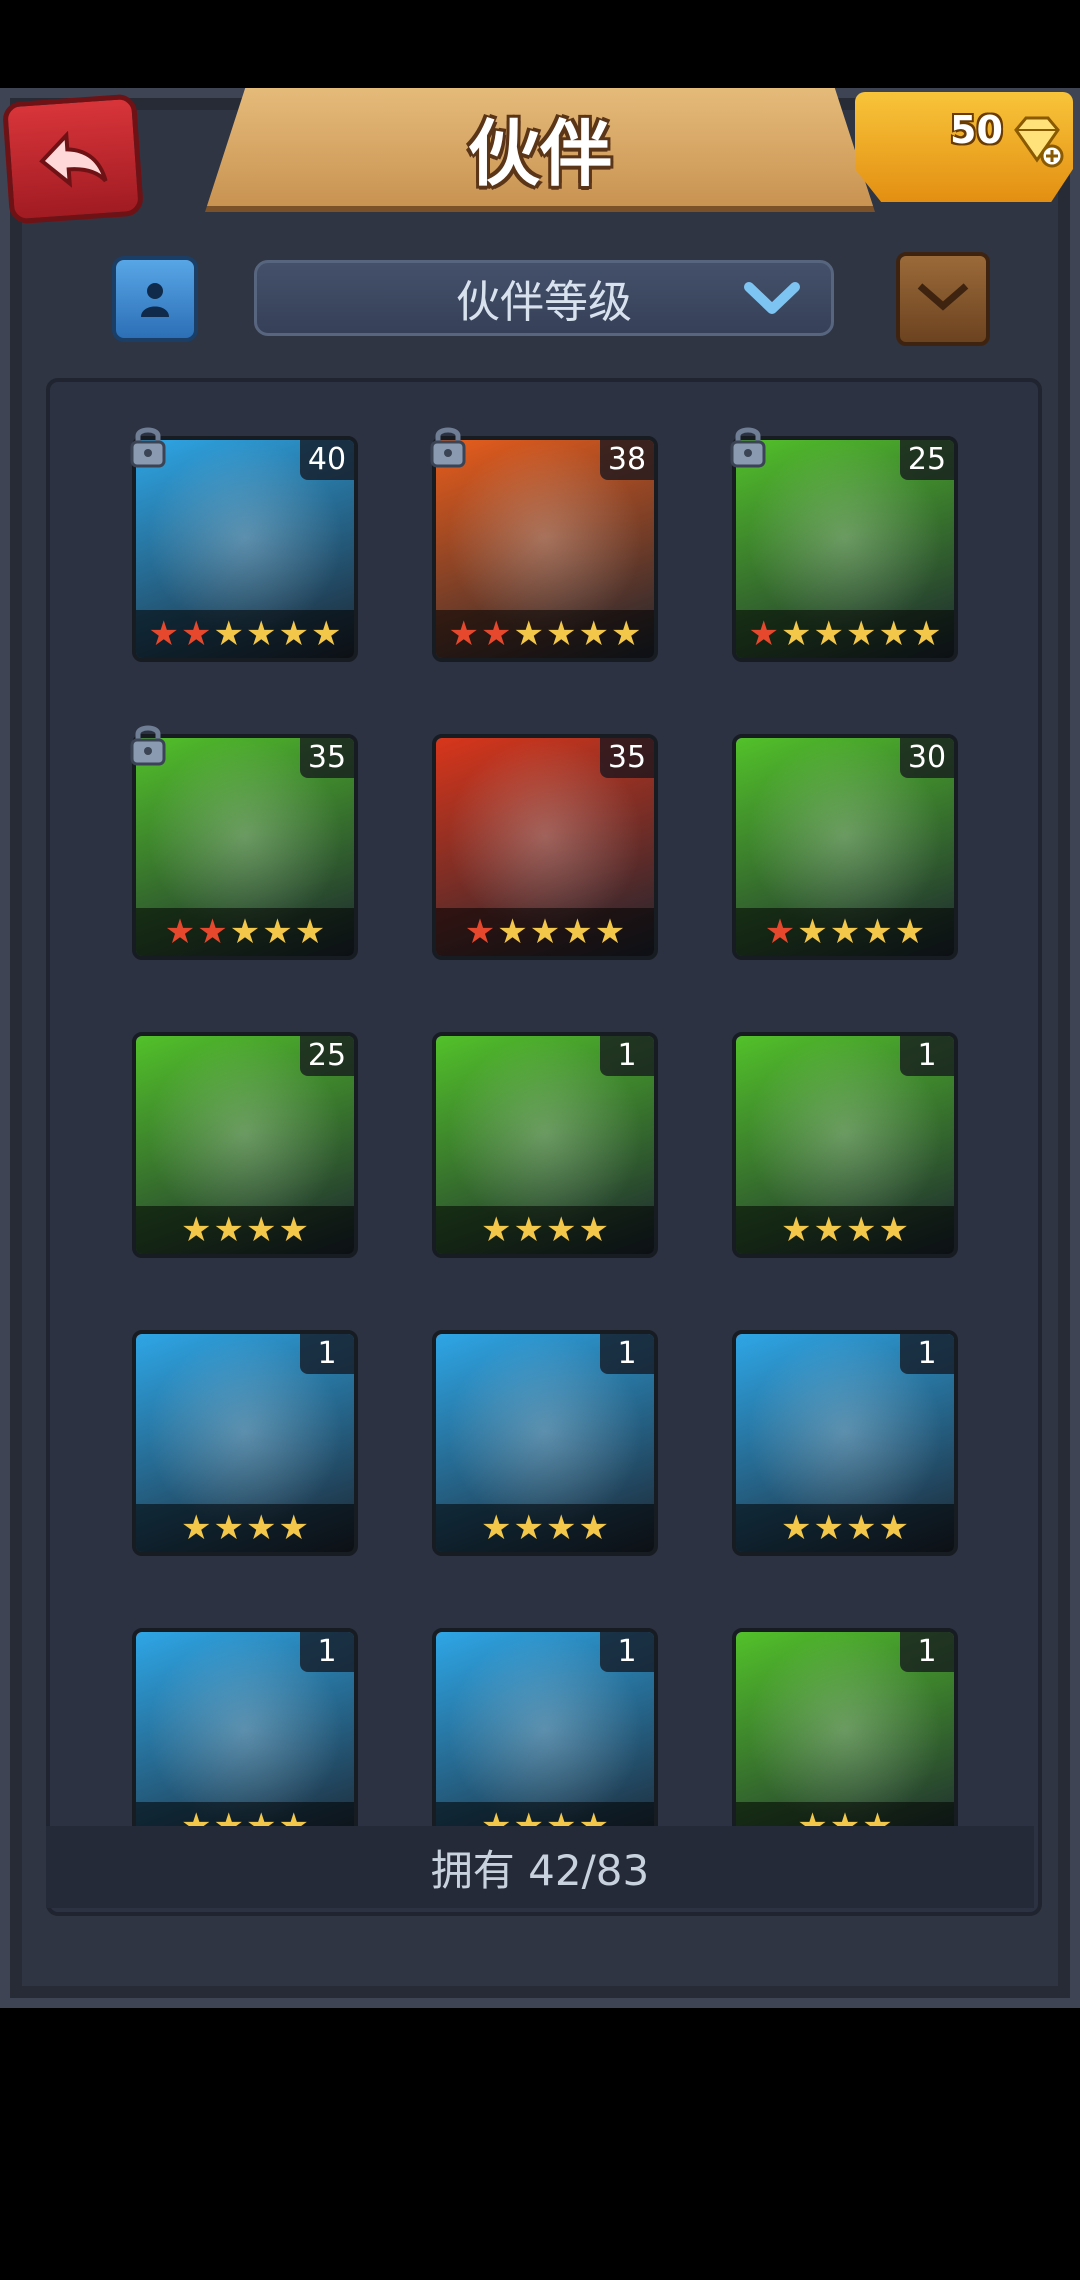 Image resolution: width=1080 pixels, height=2280 pixels. I want to click on partner-level: 30, so click(927, 758).